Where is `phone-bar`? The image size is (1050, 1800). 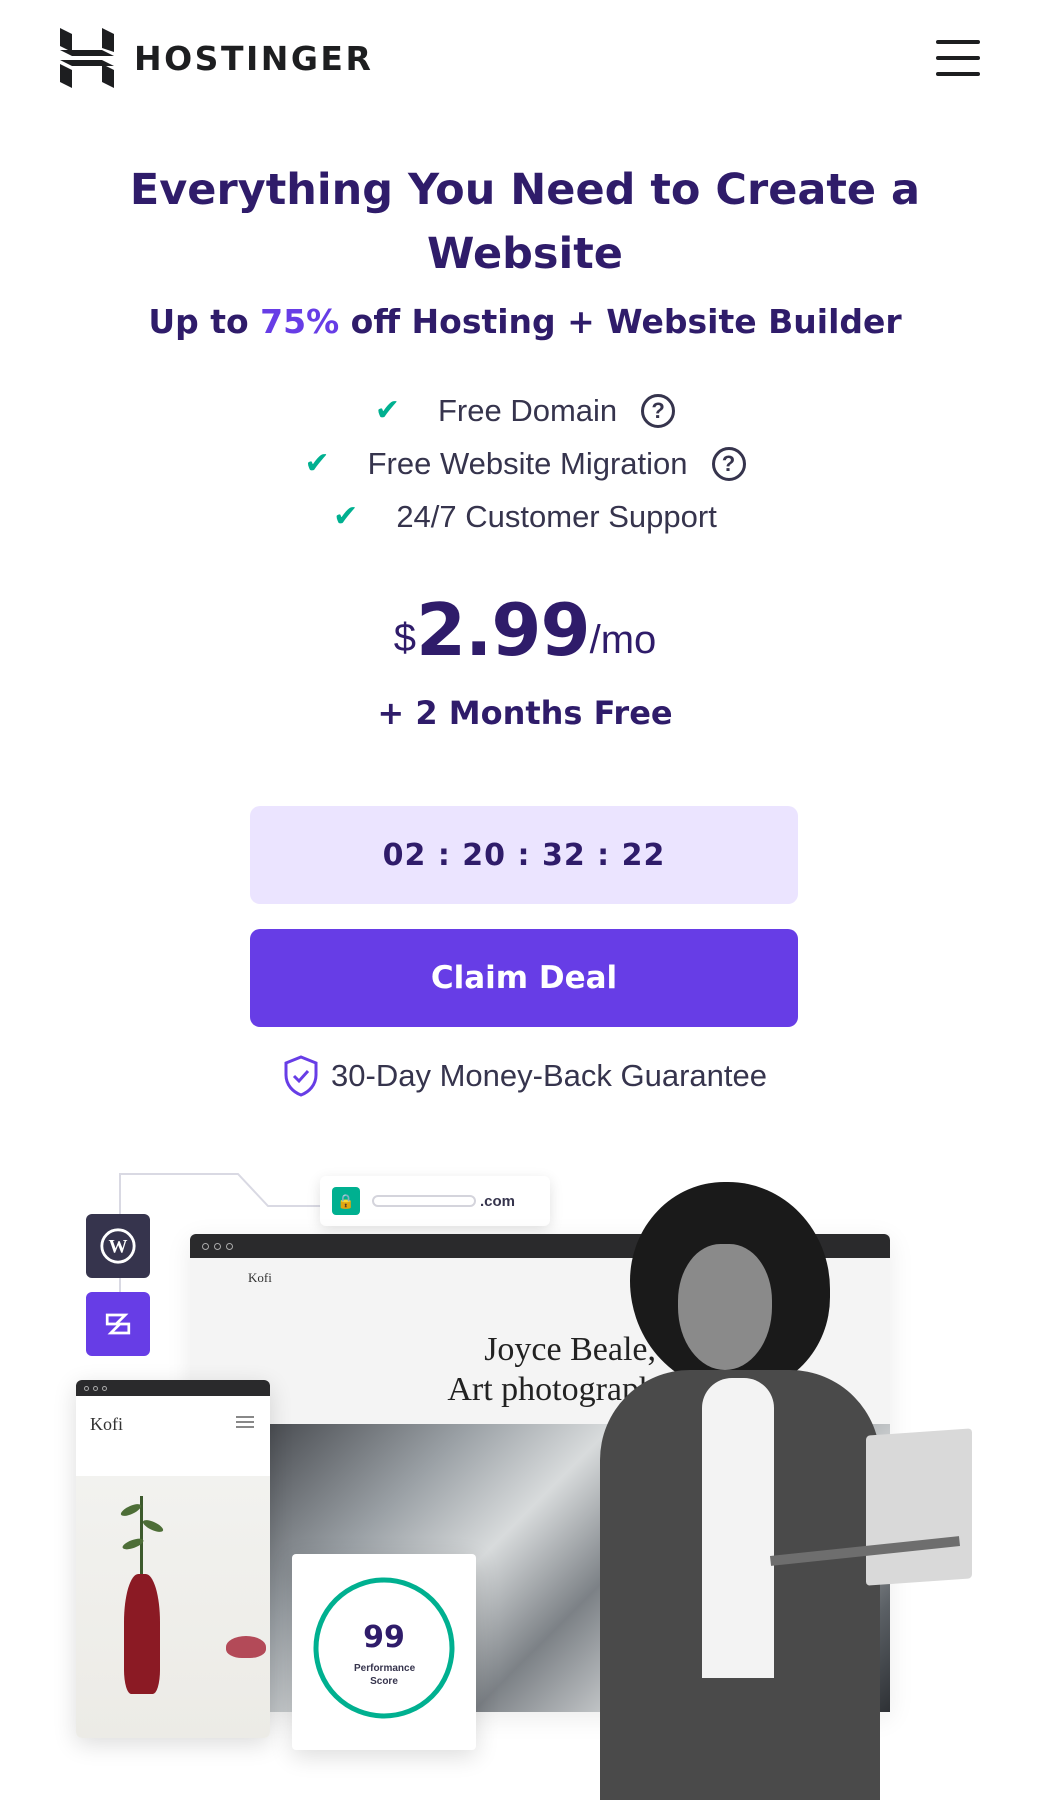 phone-bar is located at coordinates (173, 1388).